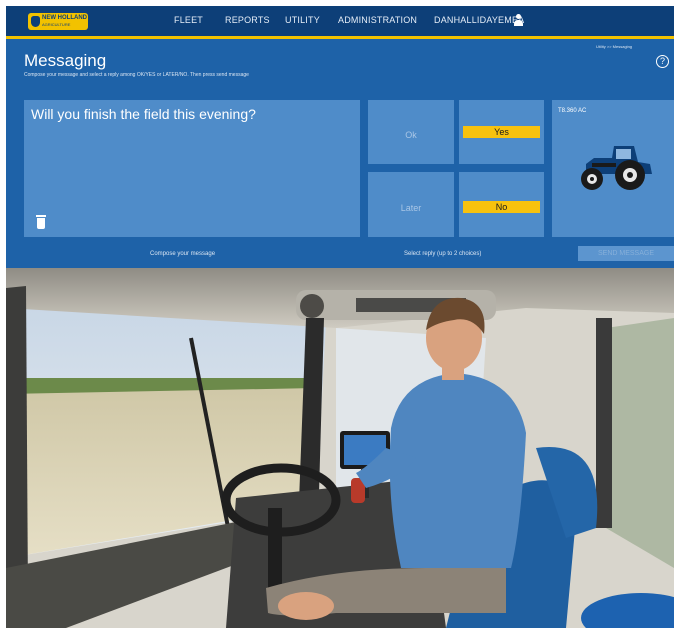 Image resolution: width=680 pixels, height=634 pixels. Describe the element at coordinates (614, 46) in the screenshot. I see `breadcrumb: Utility >> Messaging` at that location.